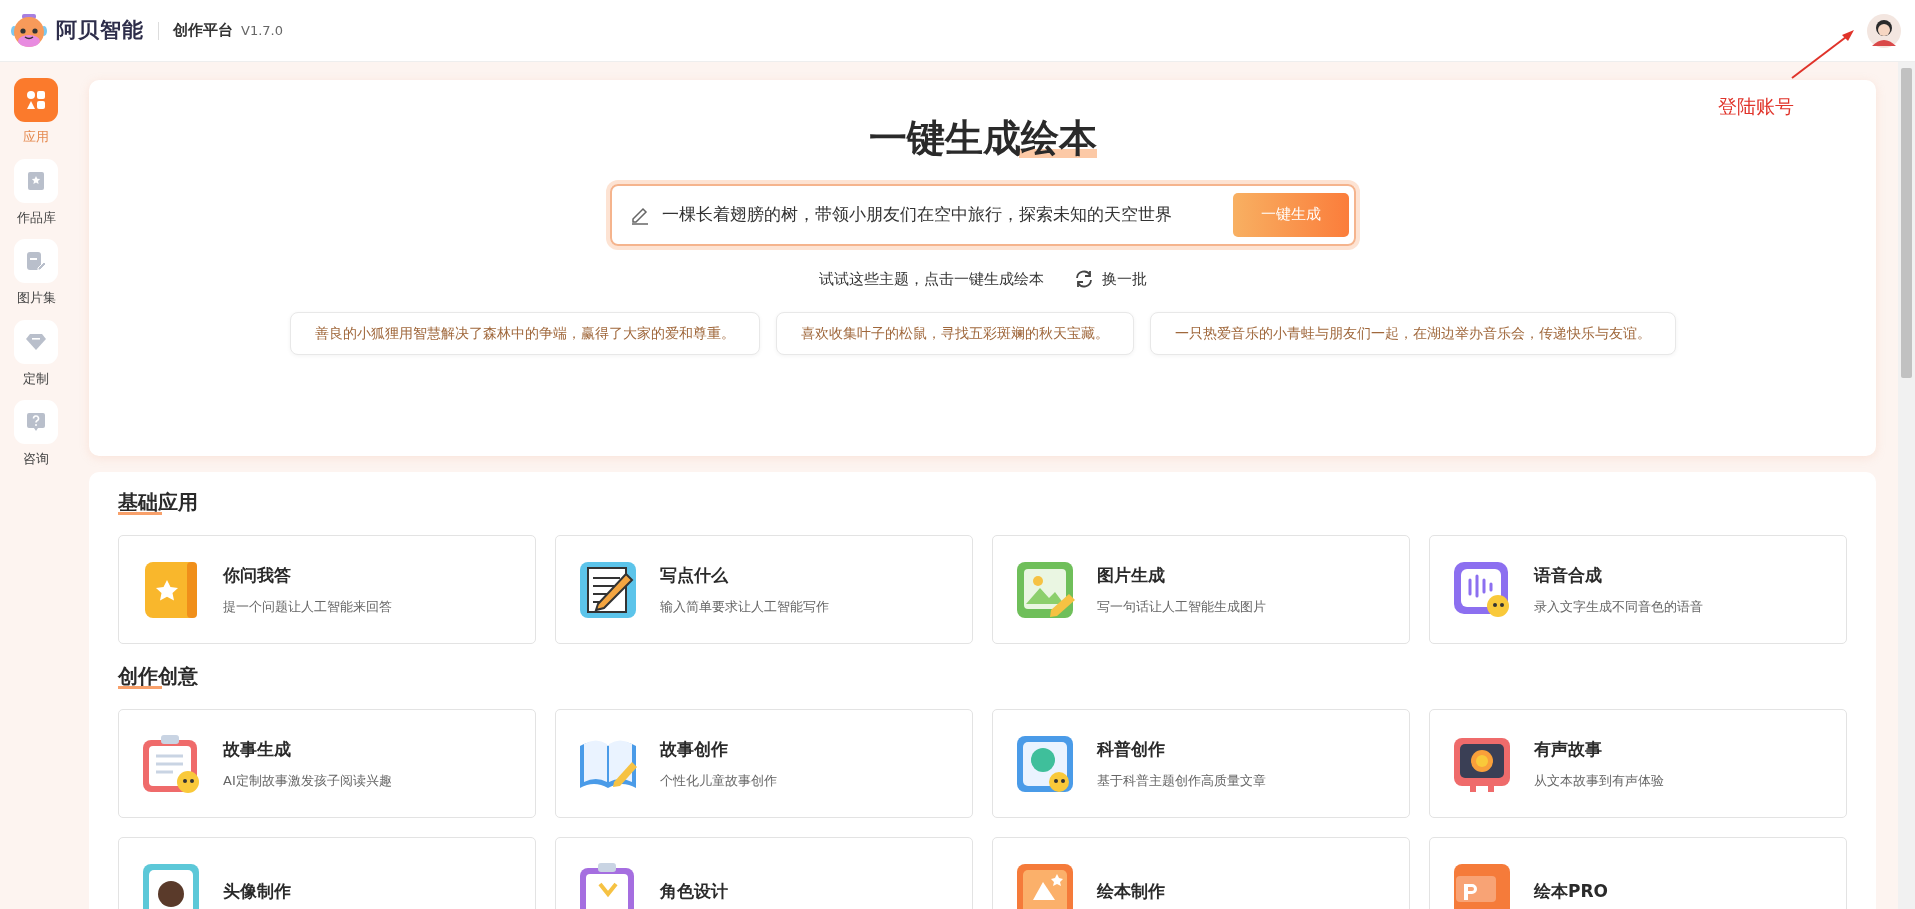  I want to click on scrollbar, so click(1906, 485).